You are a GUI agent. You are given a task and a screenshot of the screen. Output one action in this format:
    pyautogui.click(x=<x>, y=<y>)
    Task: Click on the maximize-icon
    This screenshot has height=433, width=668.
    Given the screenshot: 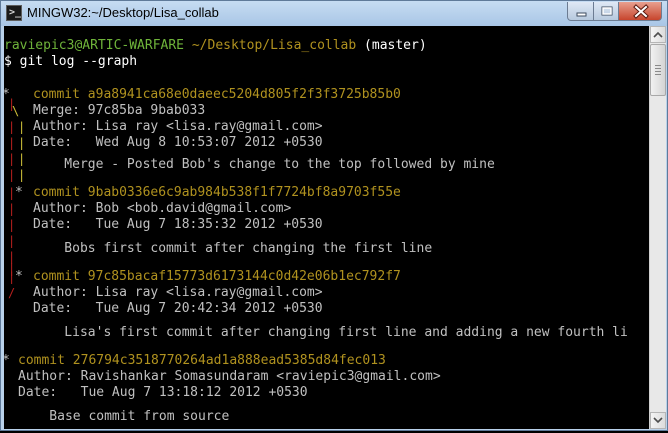 What is the action you would take?
    pyautogui.click(x=607, y=11)
    